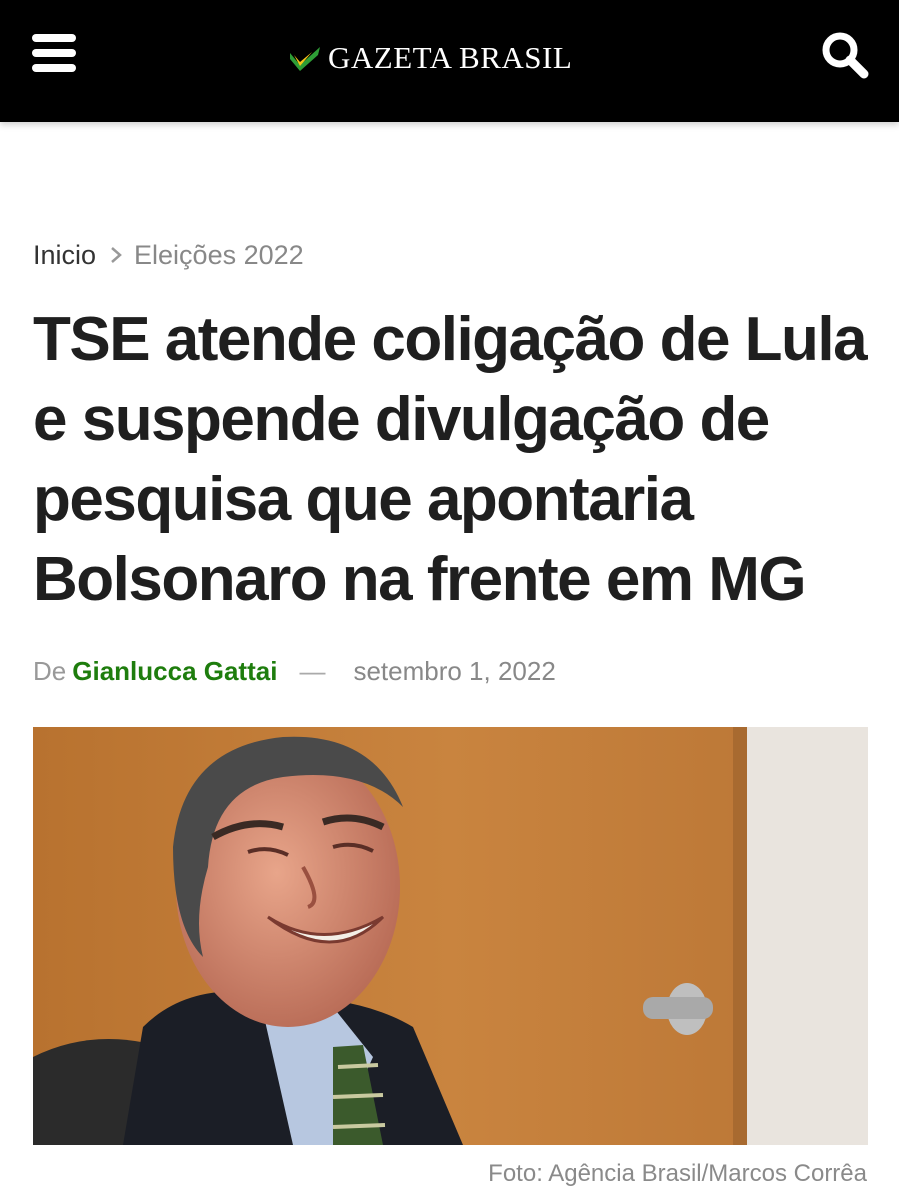  I want to click on author-link: Gianlucca Gattai, so click(174, 671).